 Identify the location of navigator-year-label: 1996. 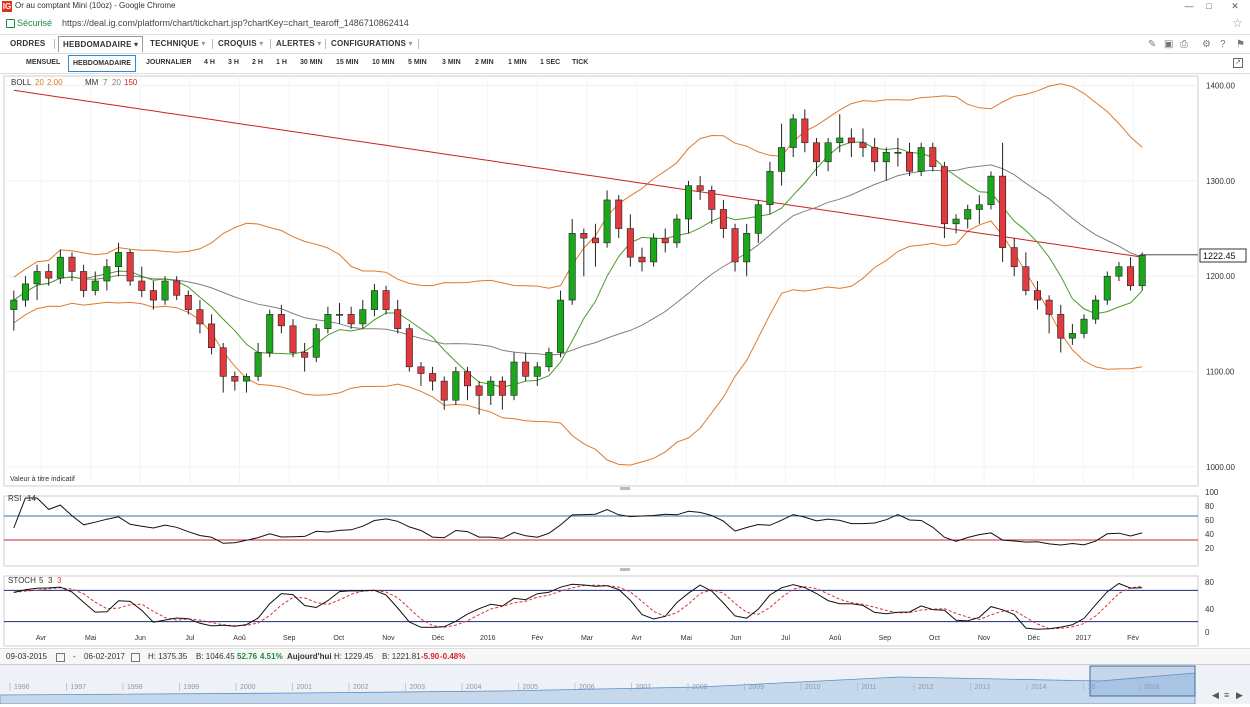
(22, 687).